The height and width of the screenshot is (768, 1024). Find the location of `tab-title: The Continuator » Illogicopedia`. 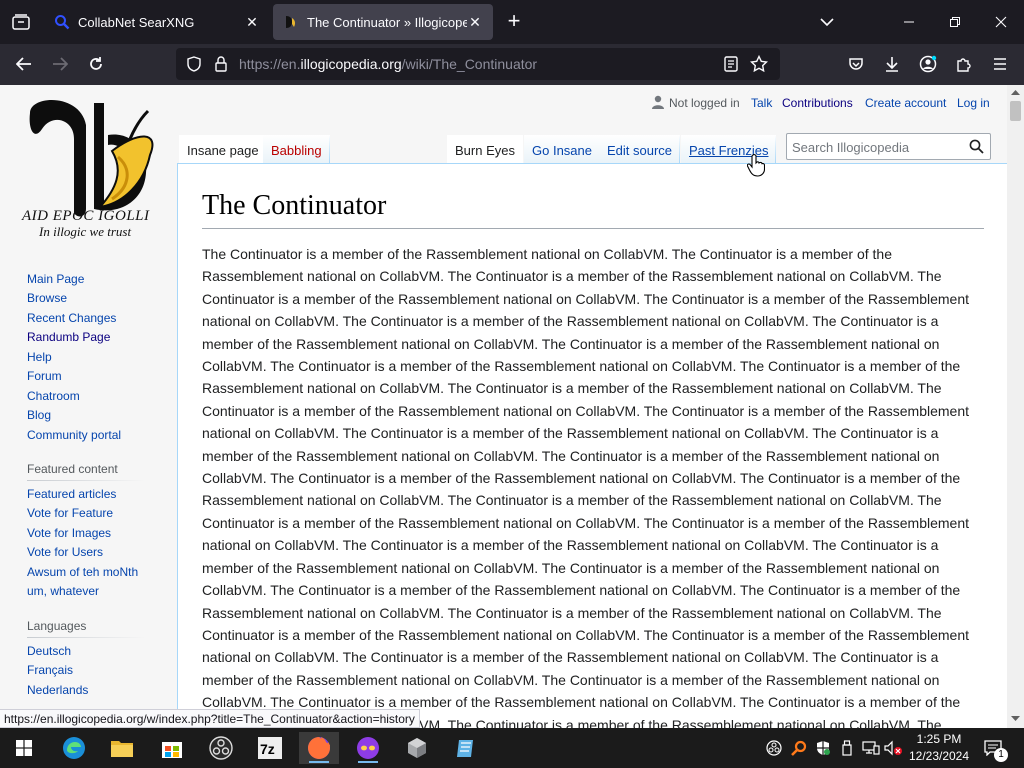

tab-title: The Continuator » Illogicopedia is located at coordinates (387, 22).